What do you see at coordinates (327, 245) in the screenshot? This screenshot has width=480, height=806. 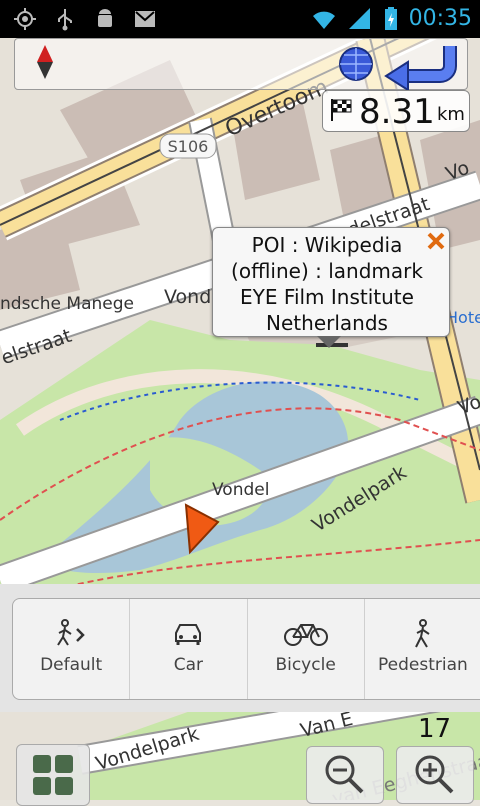 I see `poi-line: POI : Wikipedia` at bounding box center [327, 245].